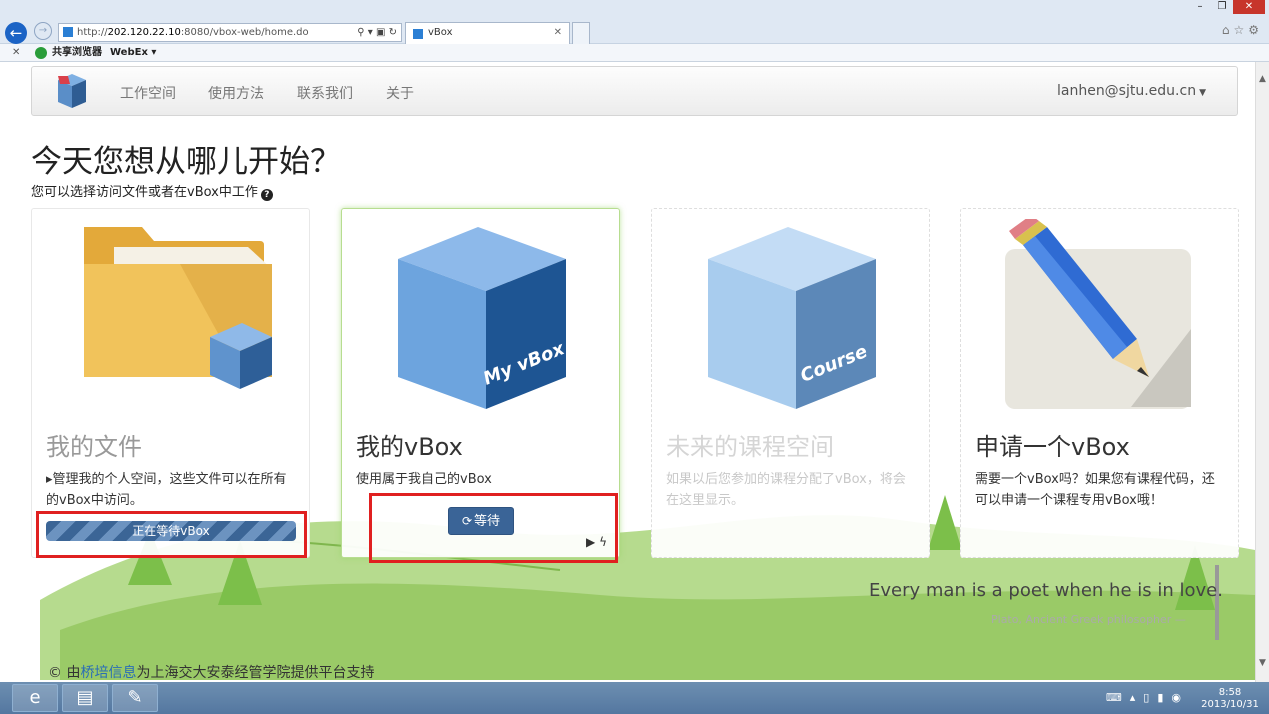  What do you see at coordinates (400, 93) in the screenshot?
I see `nav-about: 关于` at bounding box center [400, 93].